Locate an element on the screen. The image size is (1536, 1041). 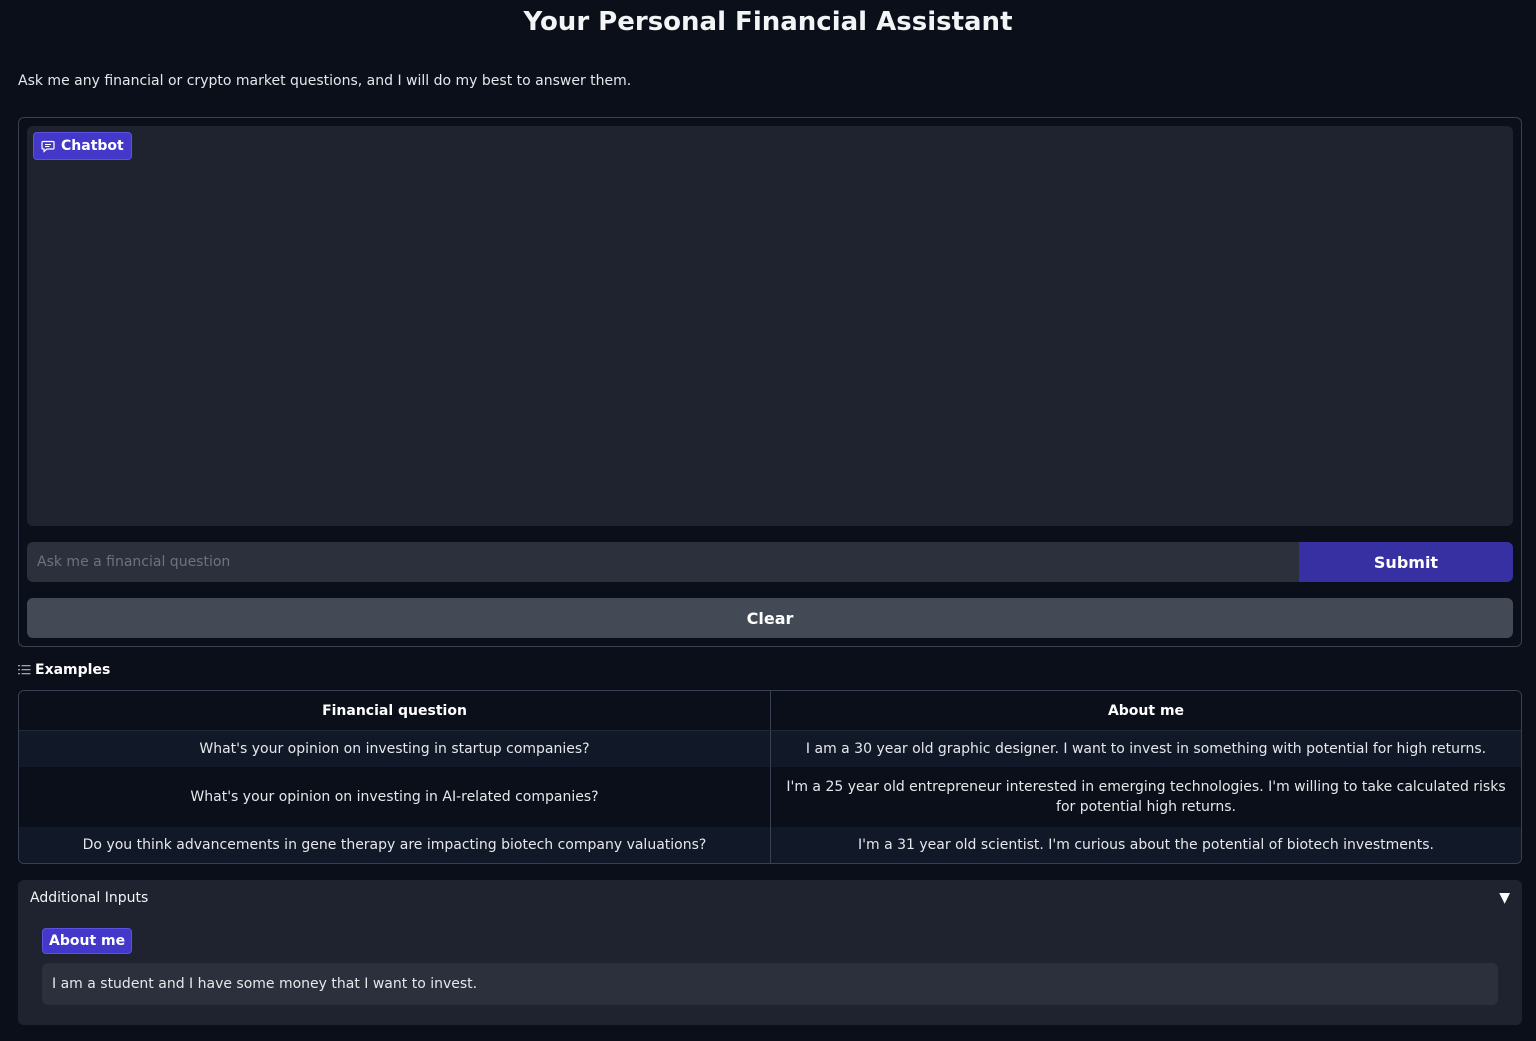
chat-bubble-icon is located at coordinates (48, 146).